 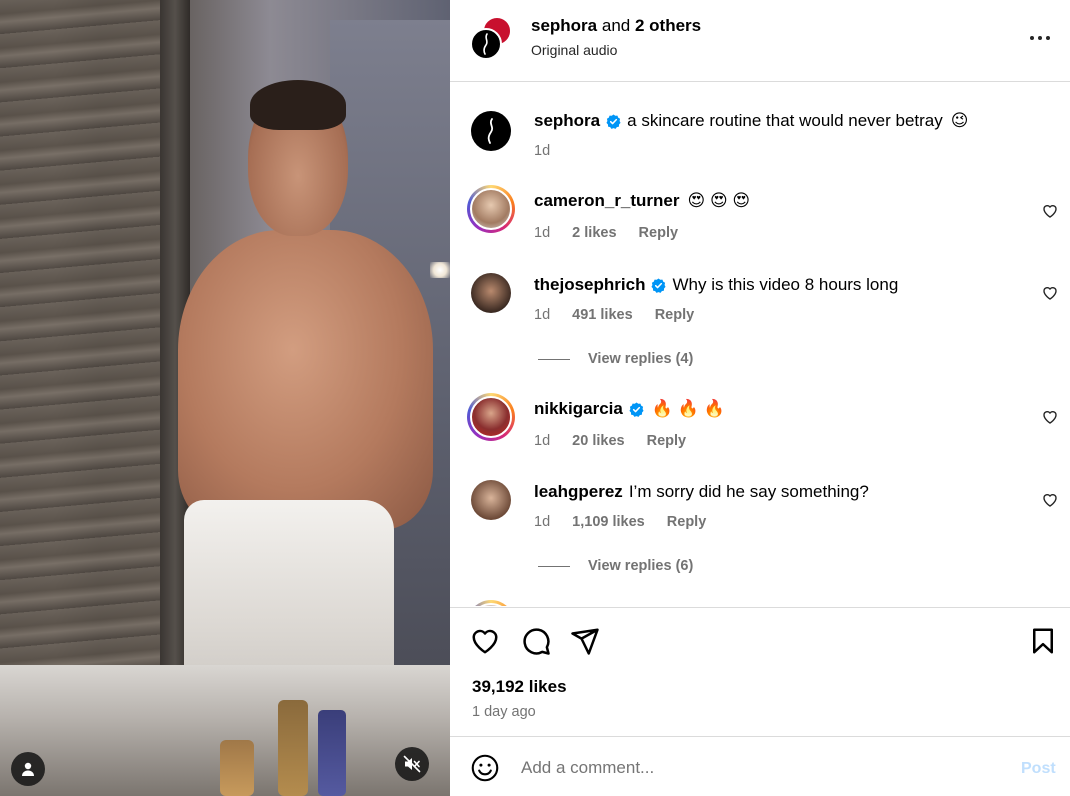 I want to click on heart-eyes-emoji-icon: 😍 😍 😍, so click(x=719, y=200).